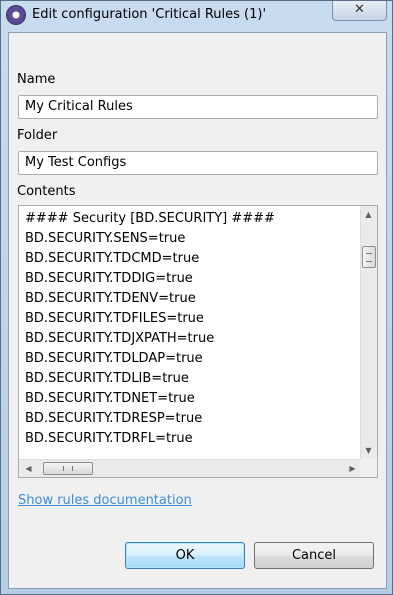  What do you see at coordinates (105, 500) in the screenshot?
I see `show-rules-documentation-link: Show rules documentation` at bounding box center [105, 500].